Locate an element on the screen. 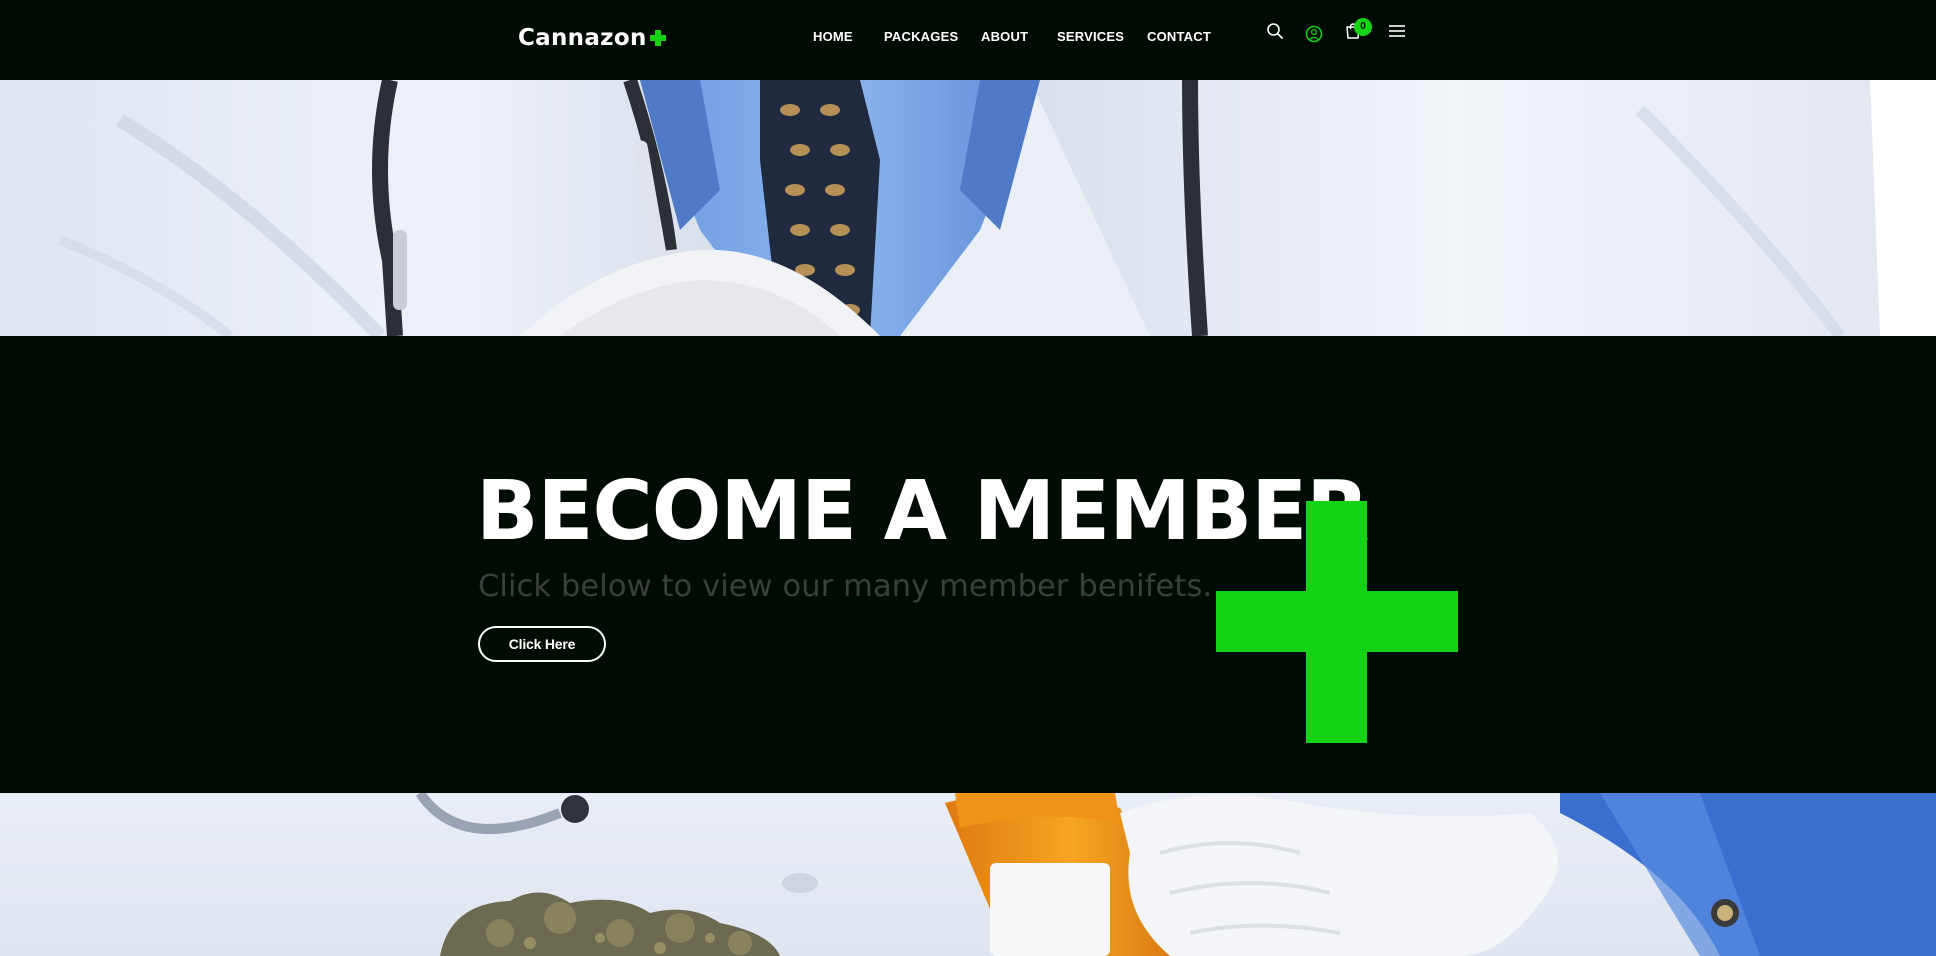  nav-link-services: SERVICES is located at coordinates (1090, 36).